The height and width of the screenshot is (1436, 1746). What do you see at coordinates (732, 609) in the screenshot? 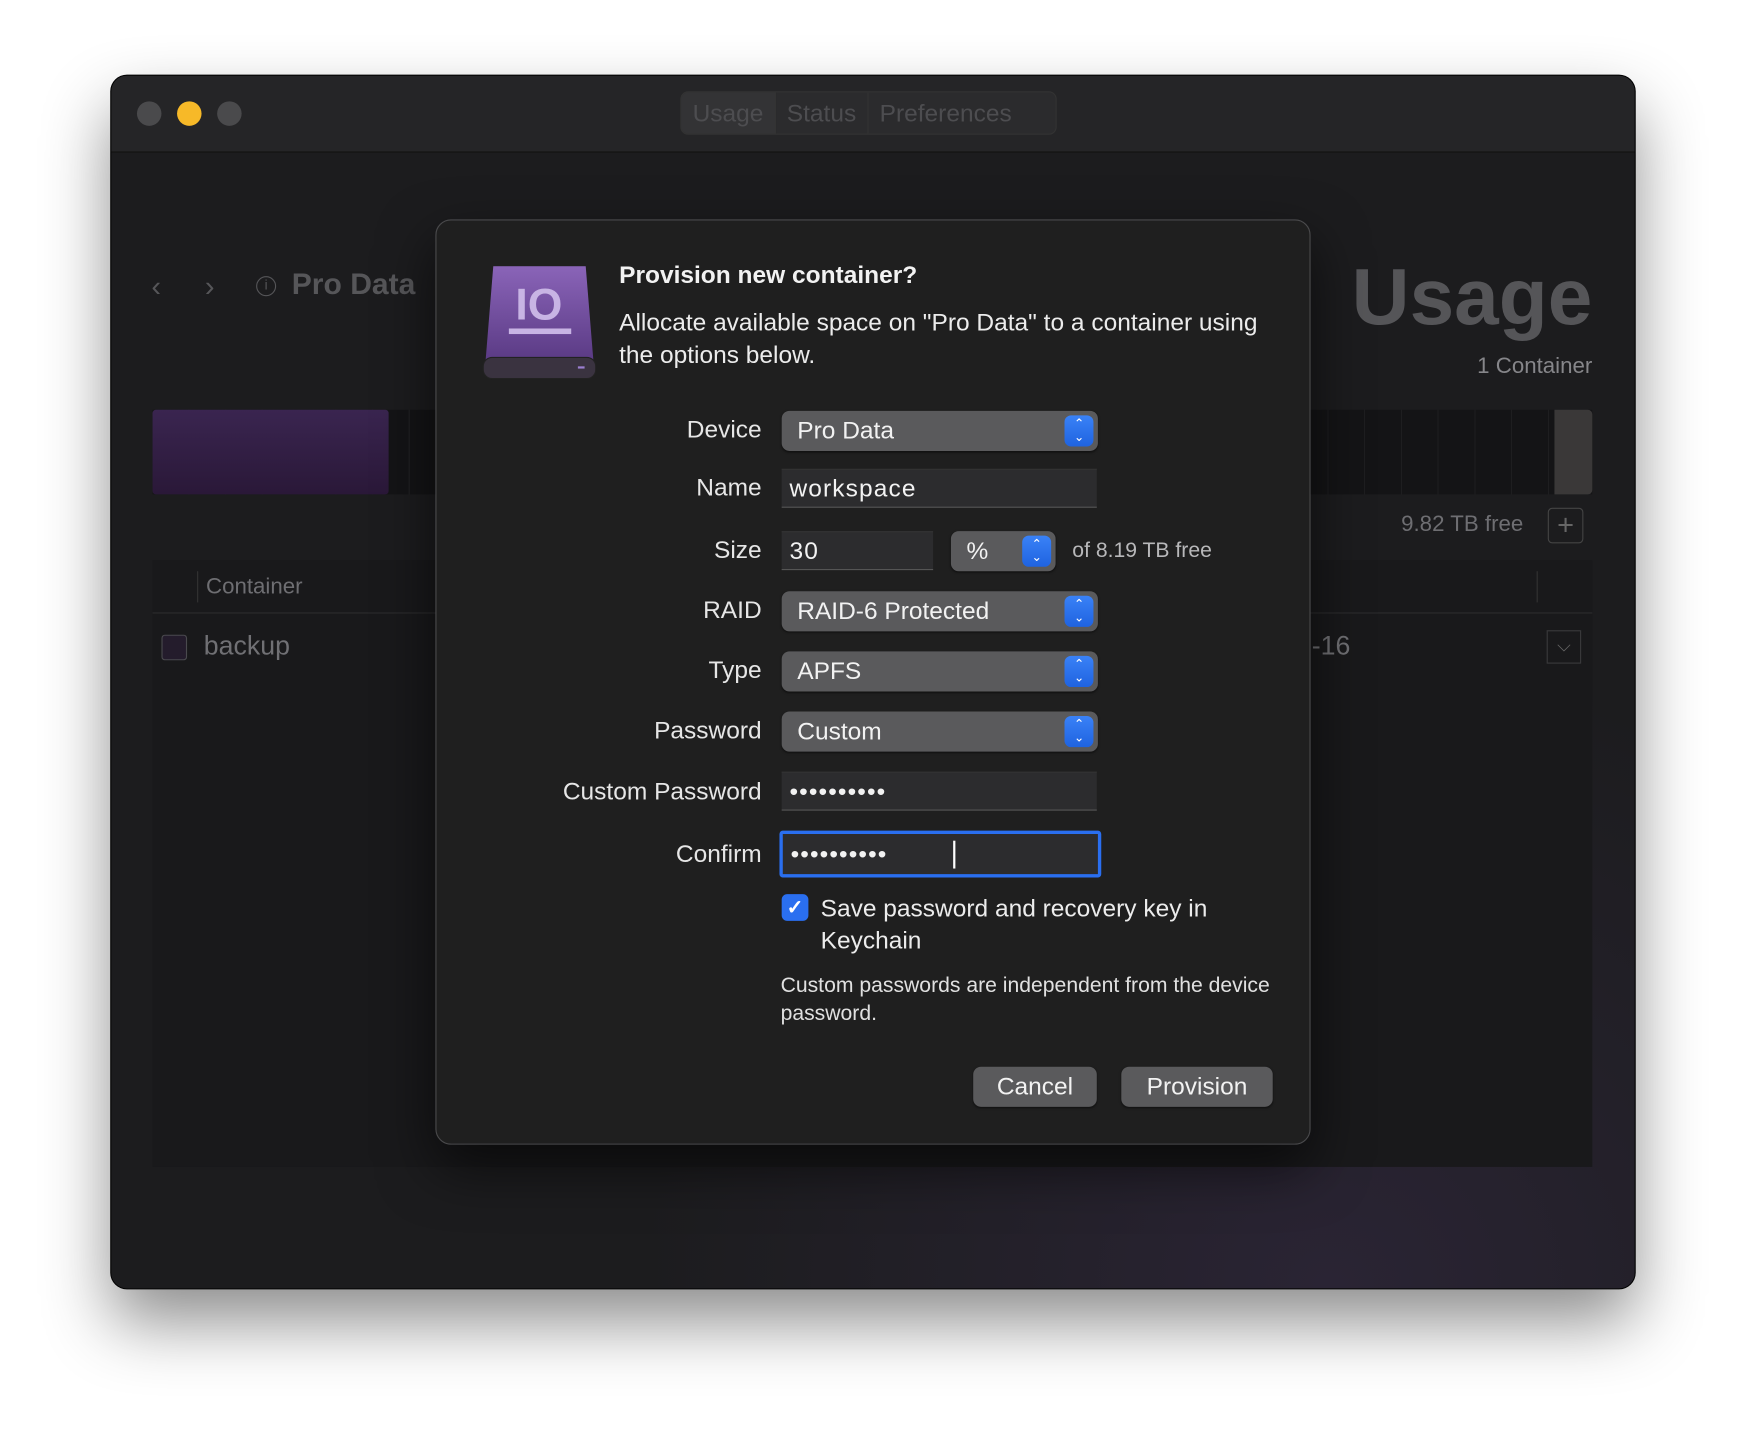
I see `raid-label: RAID` at bounding box center [732, 609].